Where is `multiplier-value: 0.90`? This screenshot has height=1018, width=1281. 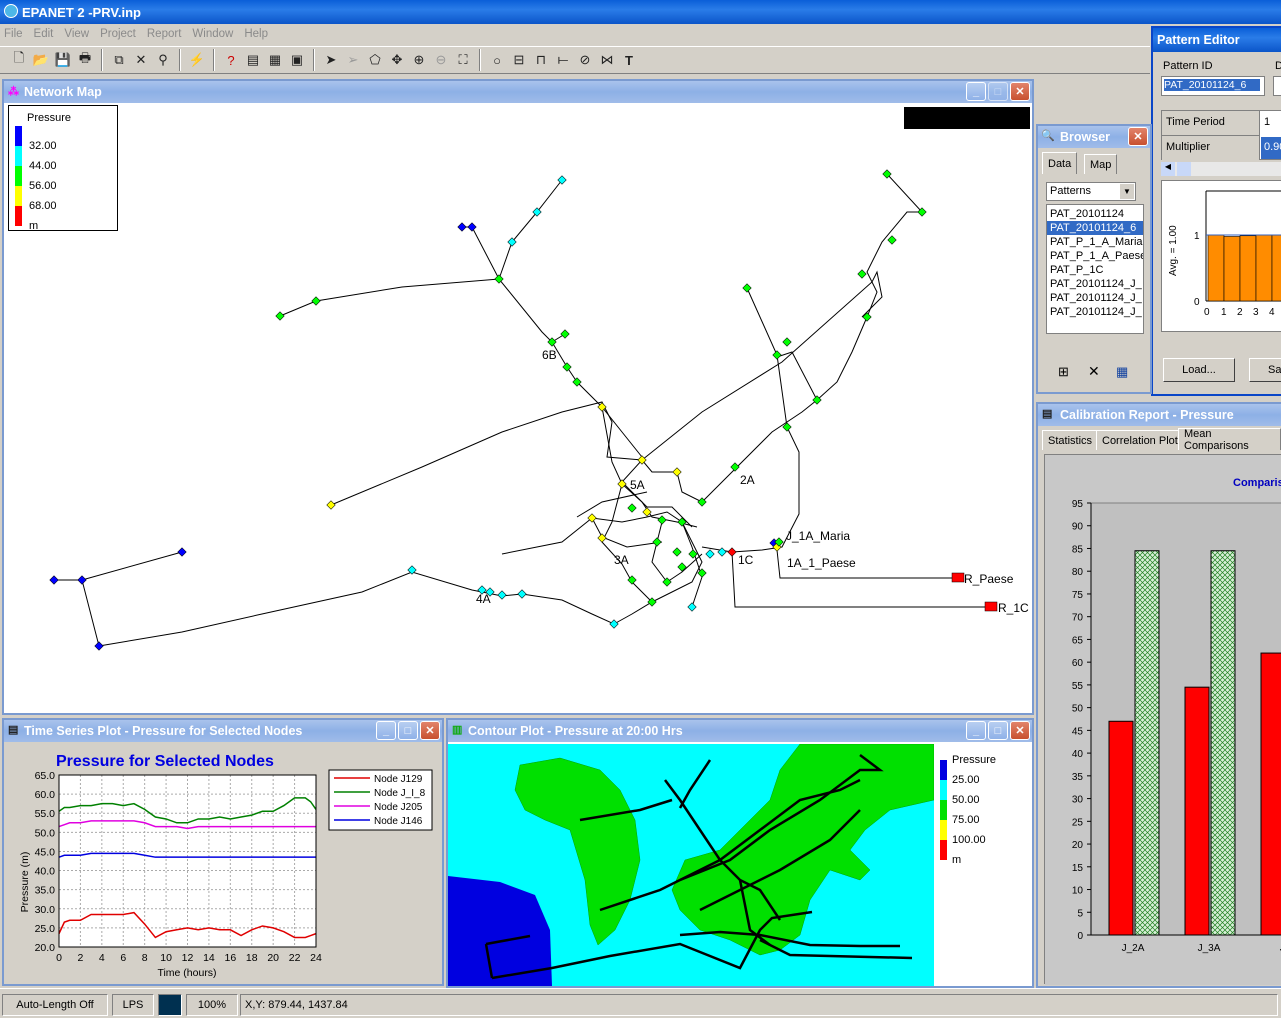
multiplier-value: 0.90 is located at coordinates (1271, 148).